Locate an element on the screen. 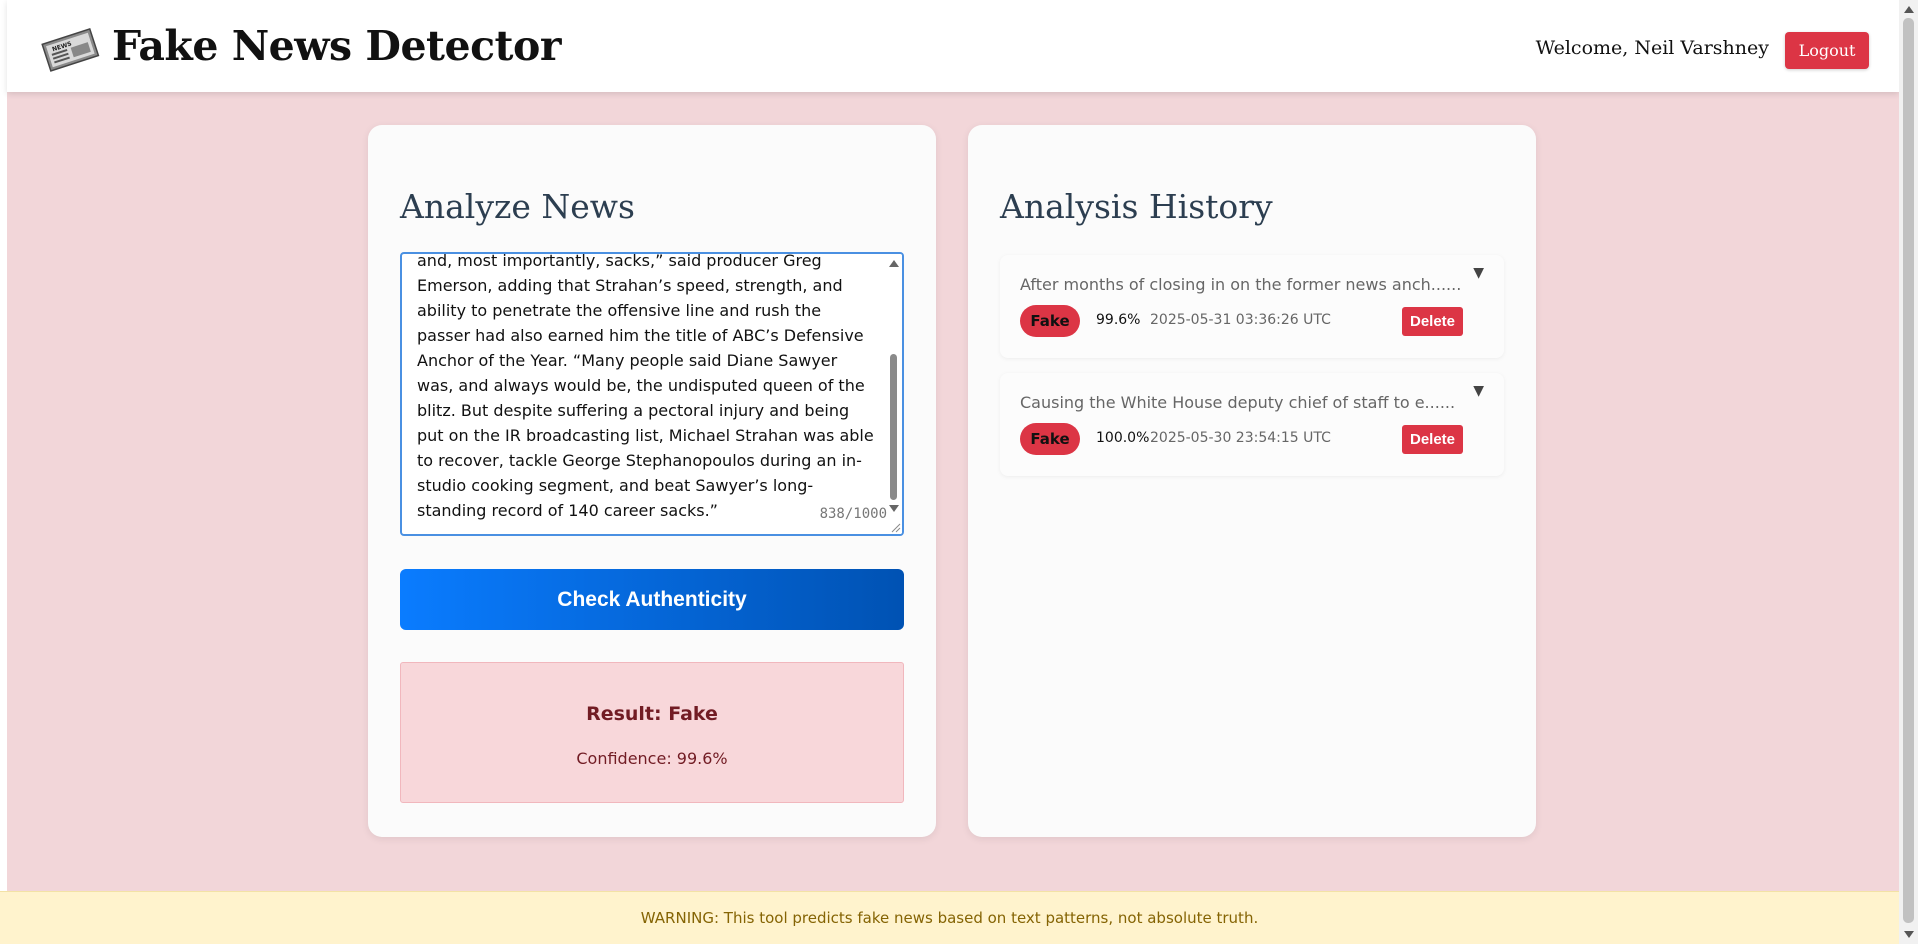  welcome-message: Welcome, Neil Varshney is located at coordinates (1652, 48).